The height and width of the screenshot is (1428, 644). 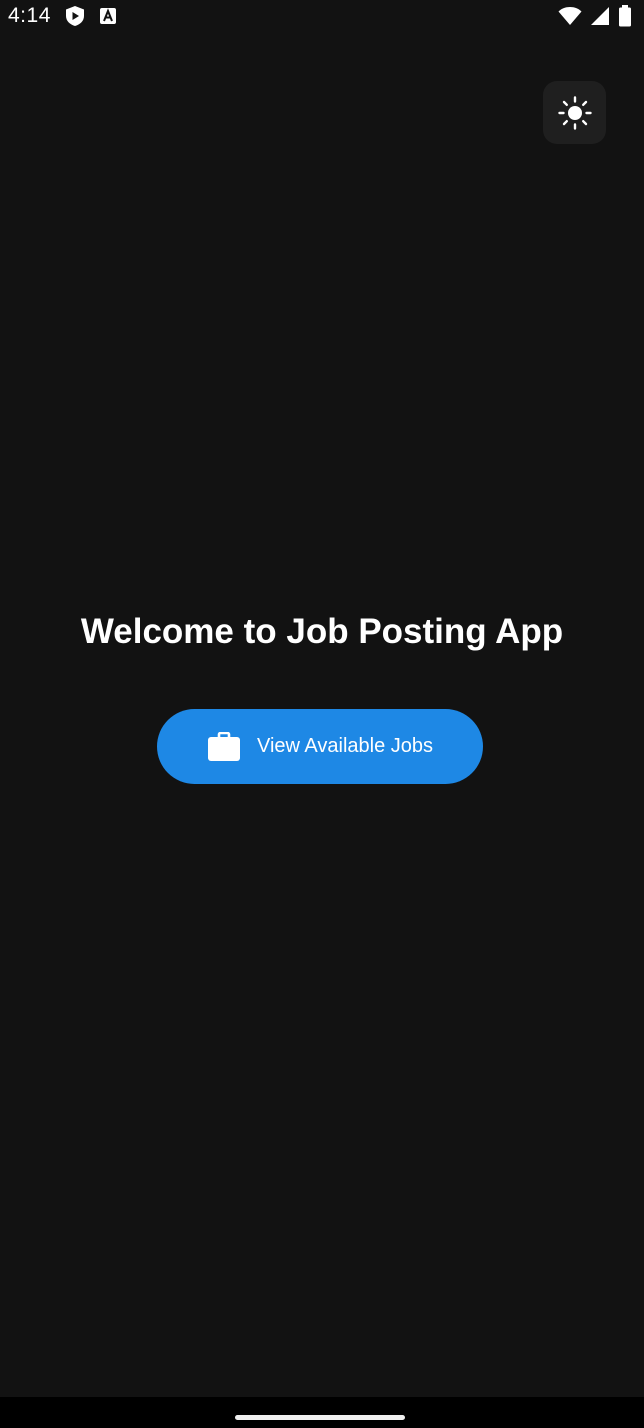 What do you see at coordinates (625, 16) in the screenshot?
I see `battery-icon` at bounding box center [625, 16].